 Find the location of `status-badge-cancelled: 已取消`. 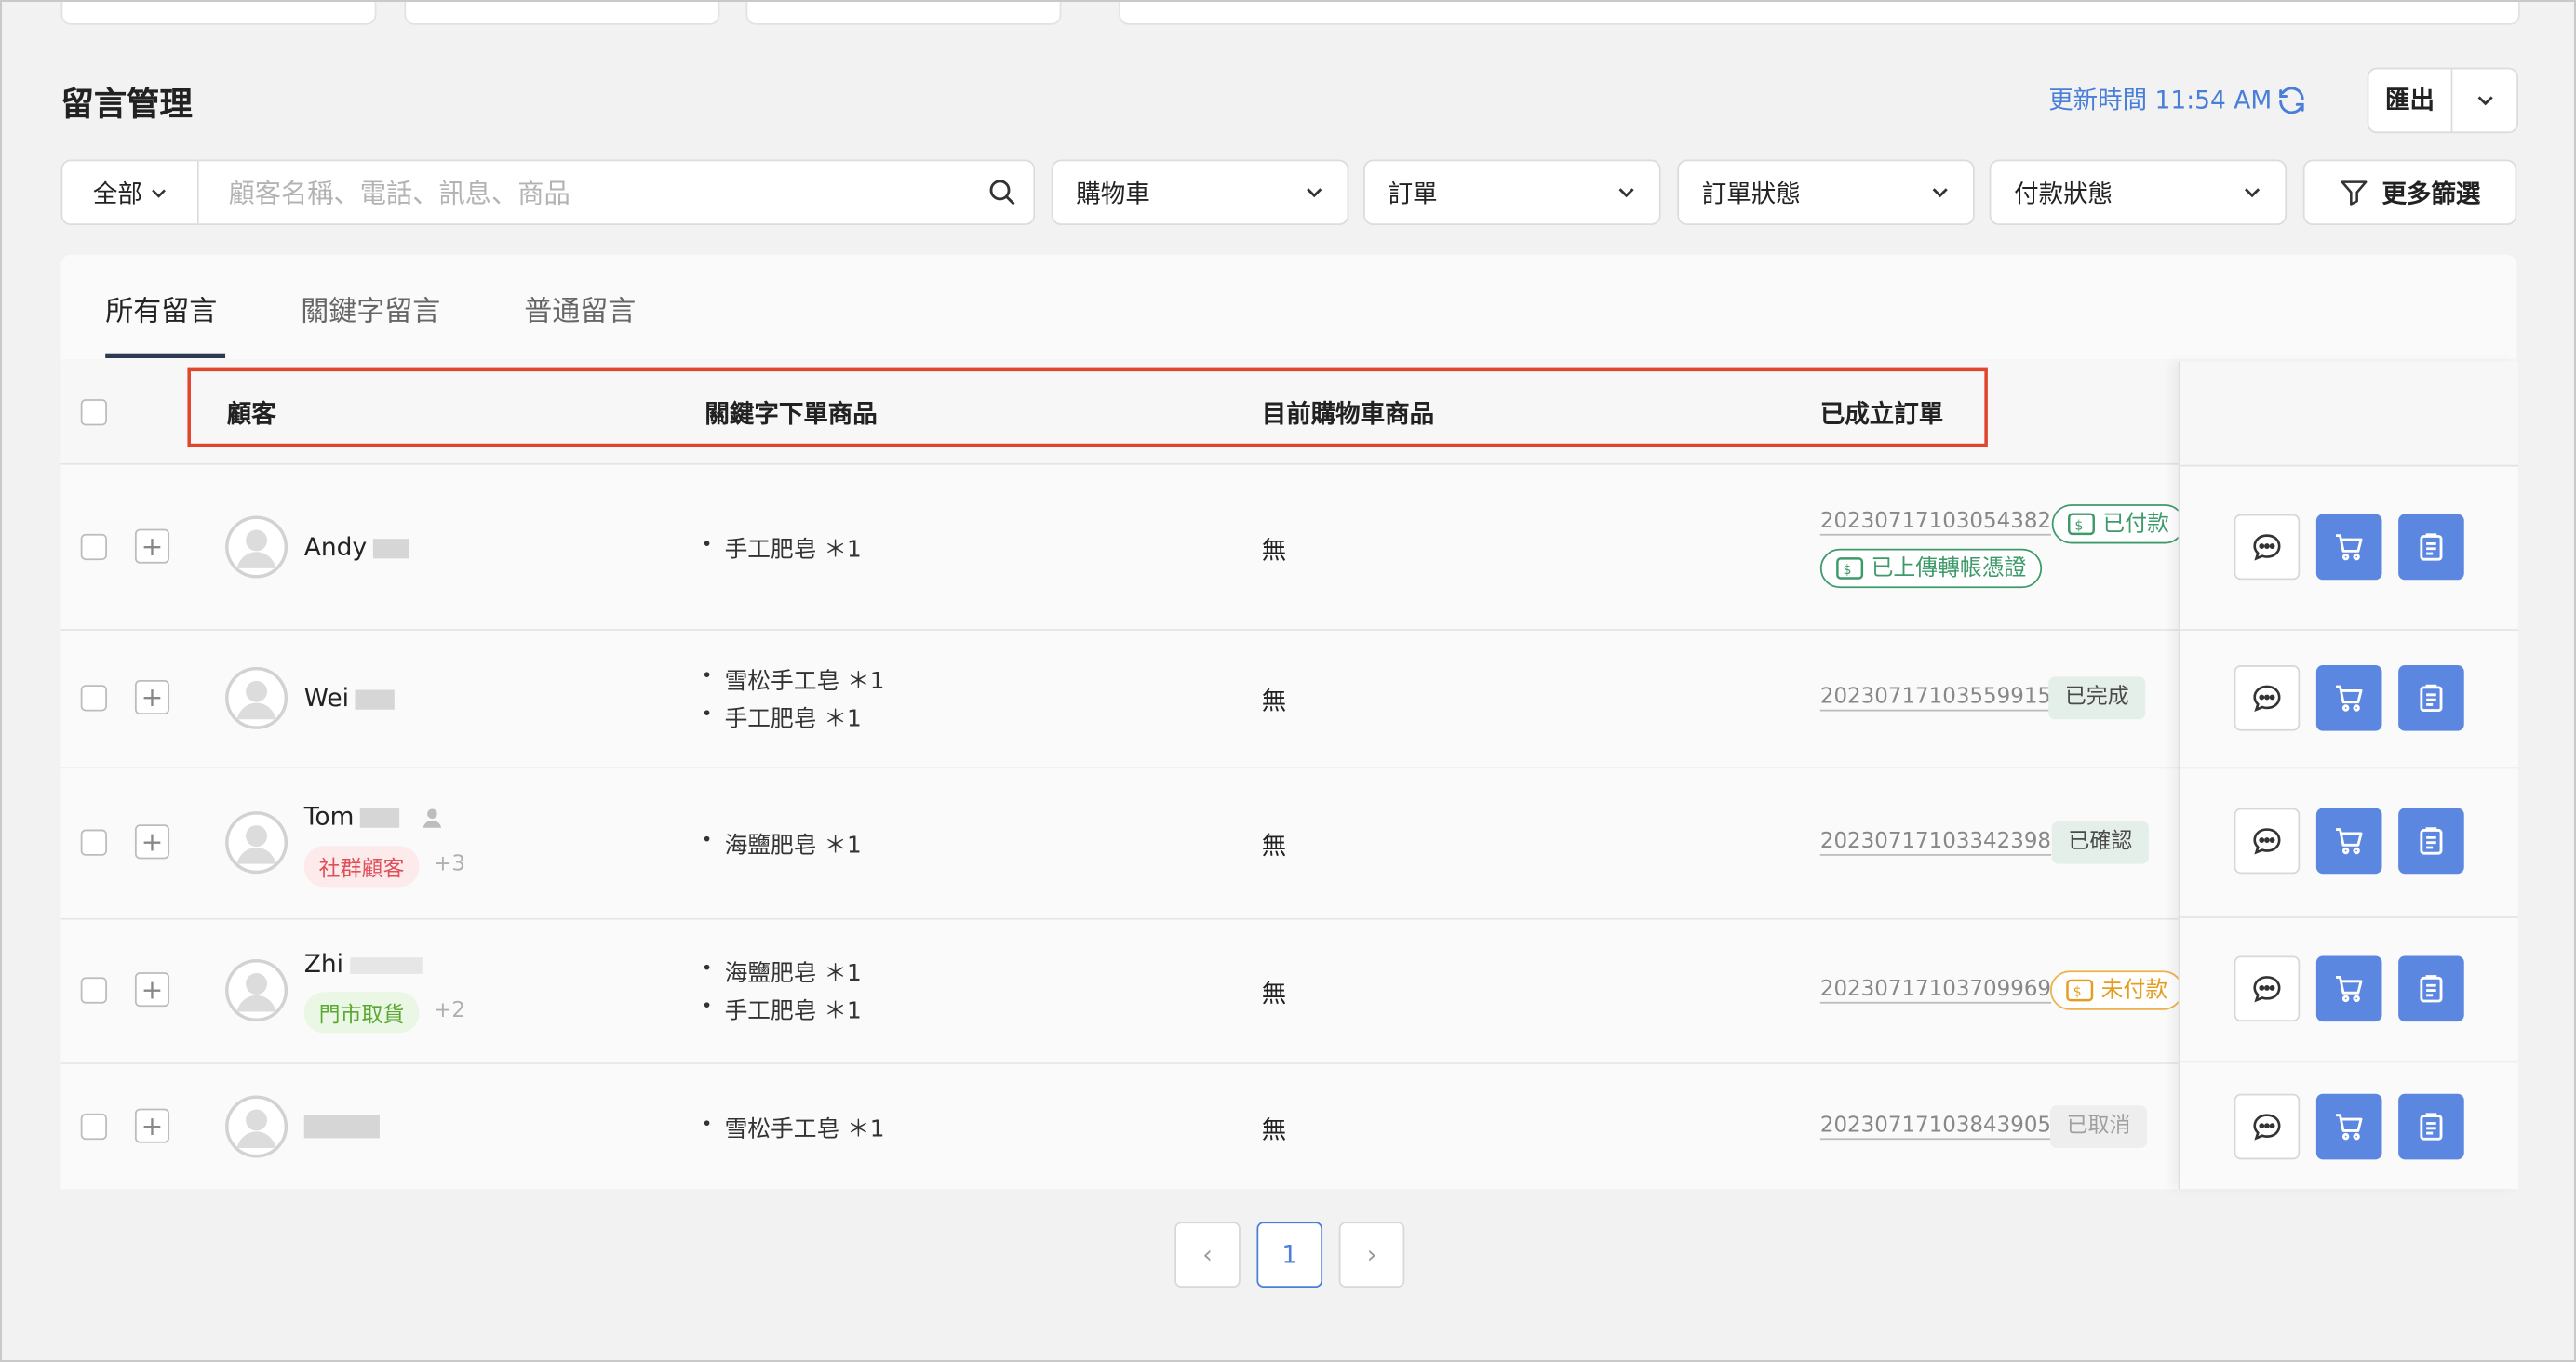

status-badge-cancelled: 已取消 is located at coordinates (2098, 1126).